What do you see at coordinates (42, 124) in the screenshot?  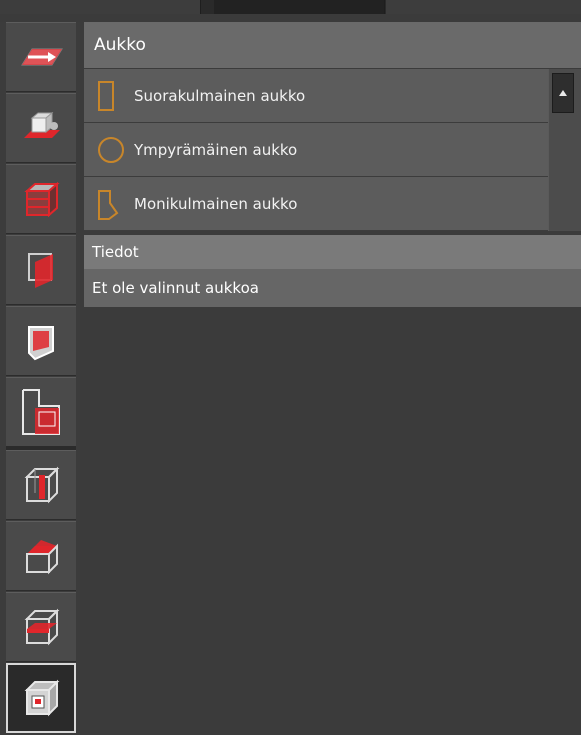 I see `cut-box-icon` at bounding box center [42, 124].